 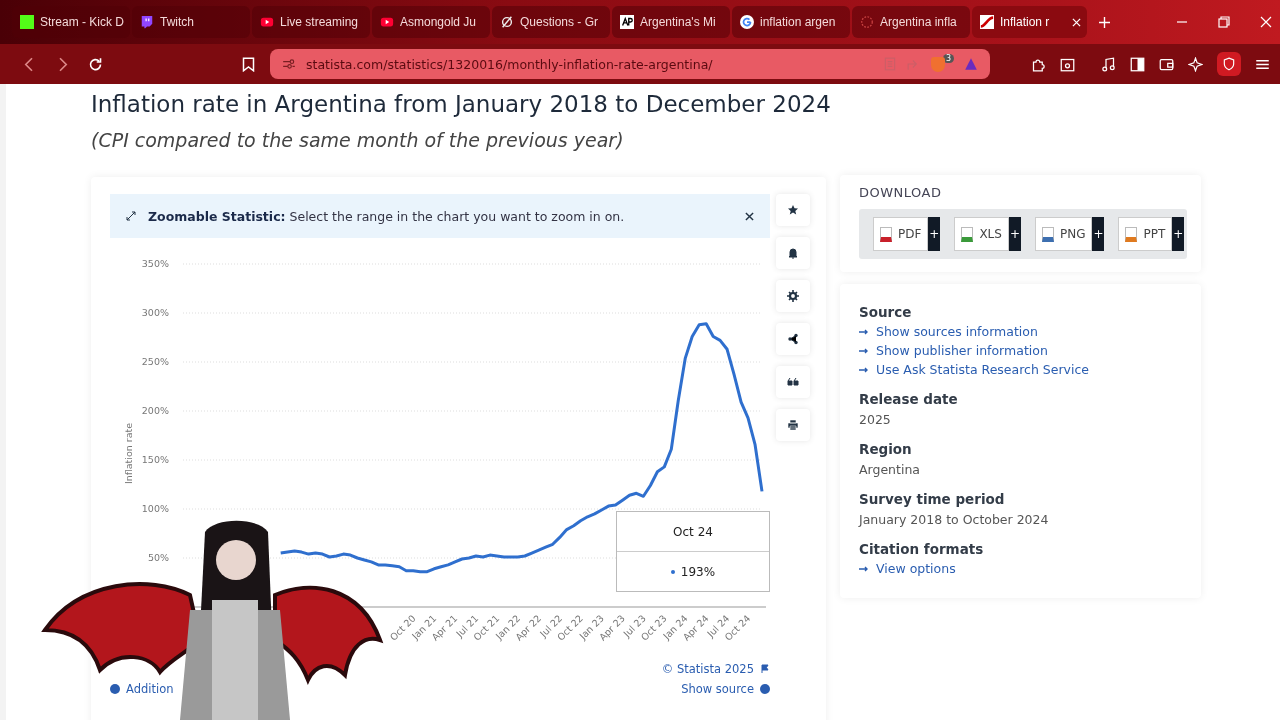 What do you see at coordinates (1195, 64) in the screenshot?
I see `sparkle-icon` at bounding box center [1195, 64].